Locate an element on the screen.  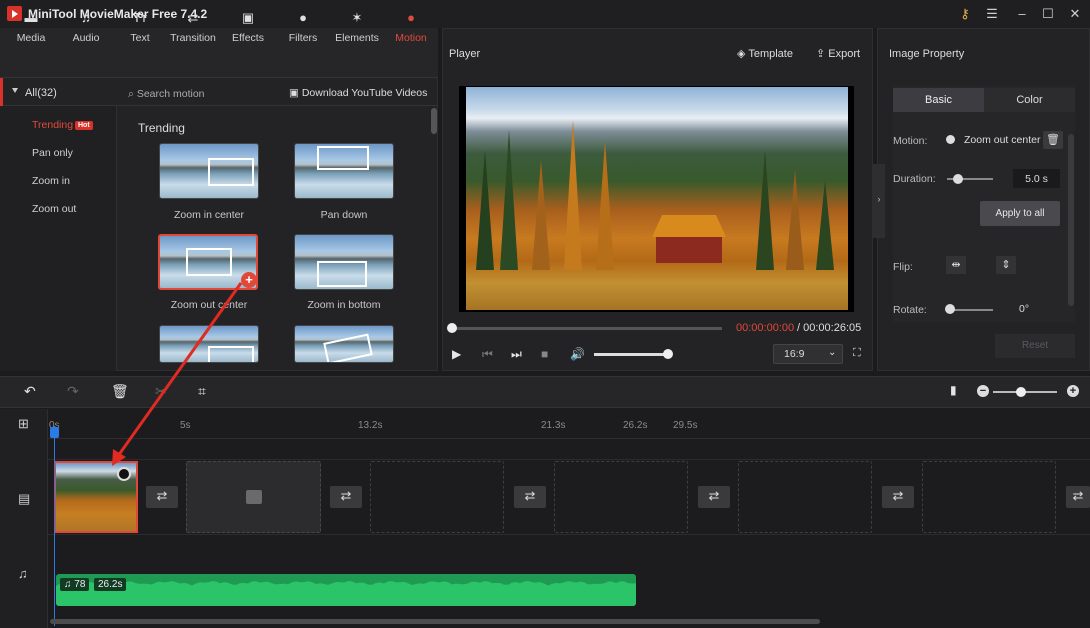
audio-clip is located at coordinates (346, 590).